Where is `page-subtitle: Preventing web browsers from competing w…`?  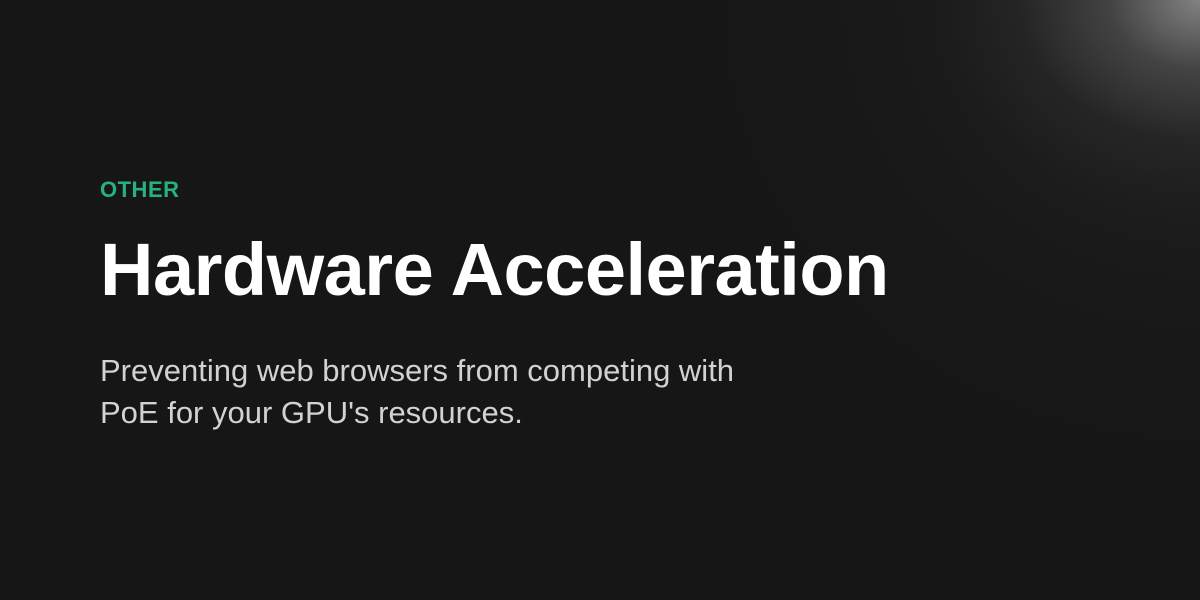 page-subtitle: Preventing web browsers from competing w… is located at coordinates (417, 391).